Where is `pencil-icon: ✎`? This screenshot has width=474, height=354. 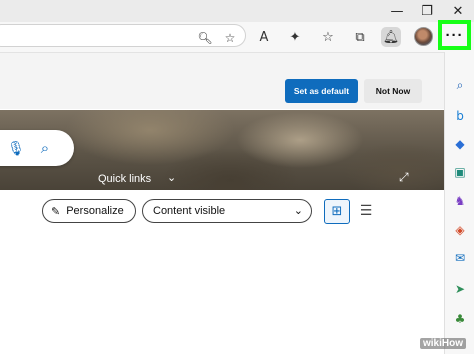 pencil-icon: ✎ is located at coordinates (56, 211).